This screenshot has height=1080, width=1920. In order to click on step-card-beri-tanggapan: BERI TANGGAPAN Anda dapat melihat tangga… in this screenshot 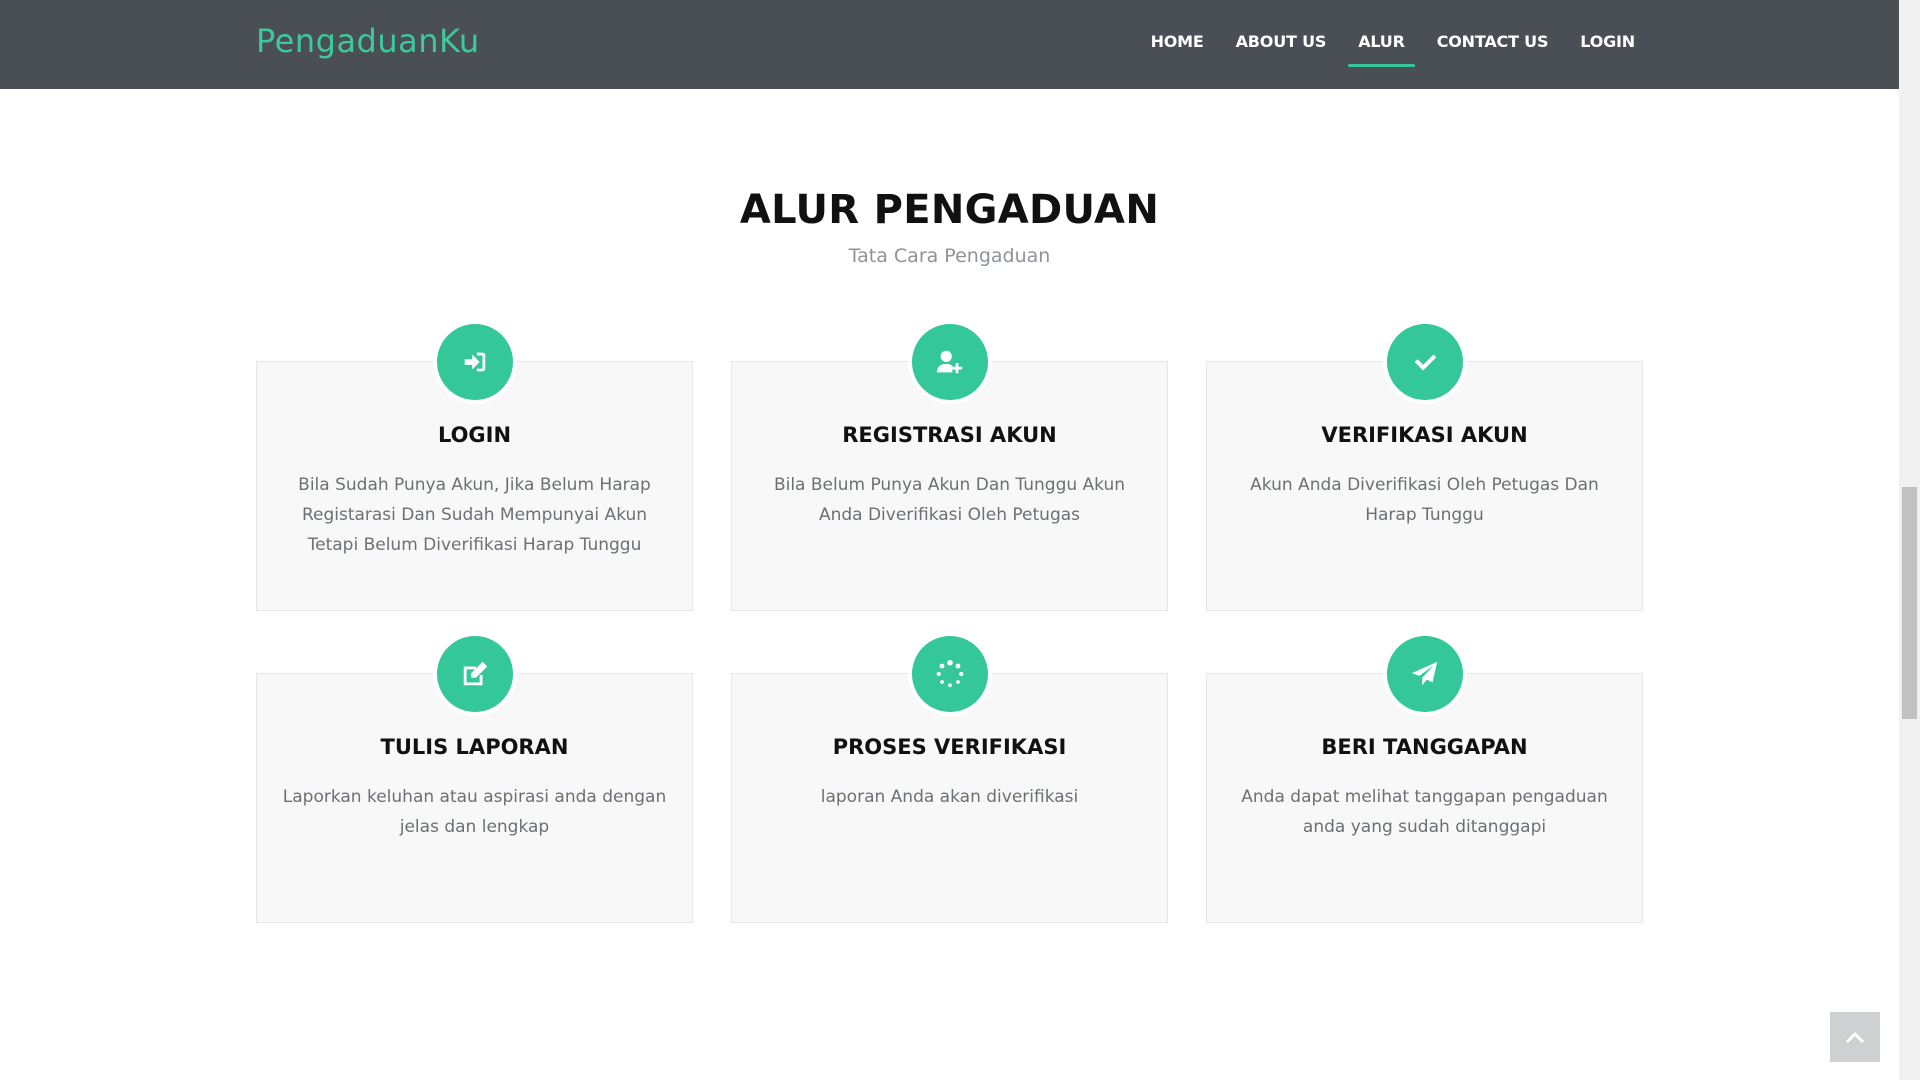, I will do `click(1424, 779)`.